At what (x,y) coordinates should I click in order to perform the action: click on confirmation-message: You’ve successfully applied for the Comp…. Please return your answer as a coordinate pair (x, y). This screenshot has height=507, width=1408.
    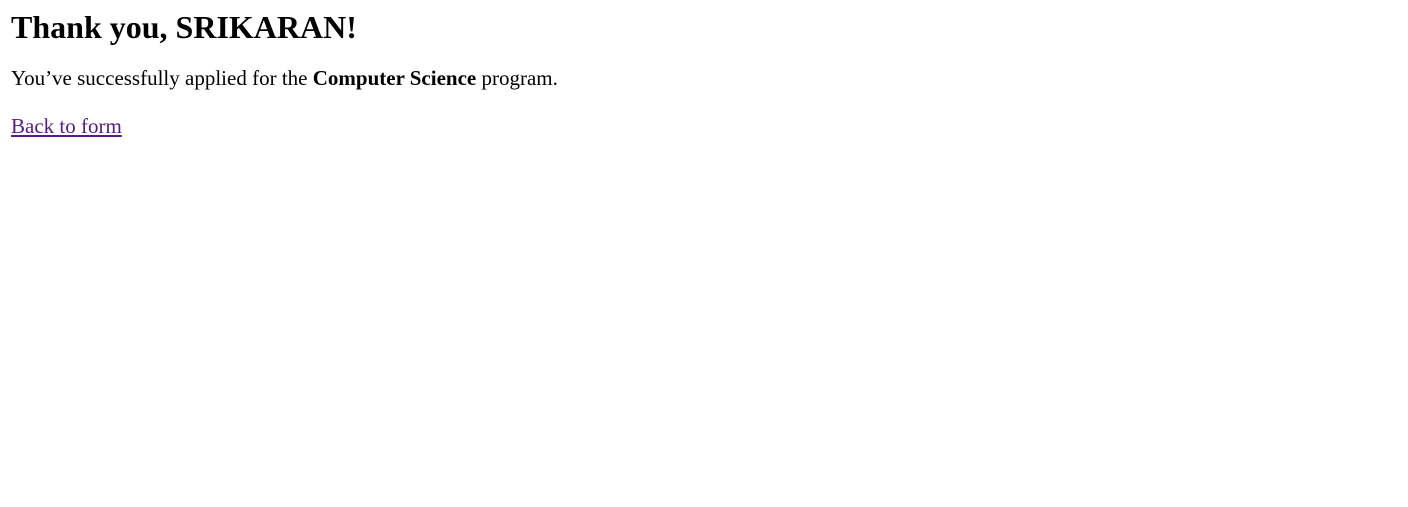
    Looking at the image, I should click on (704, 78).